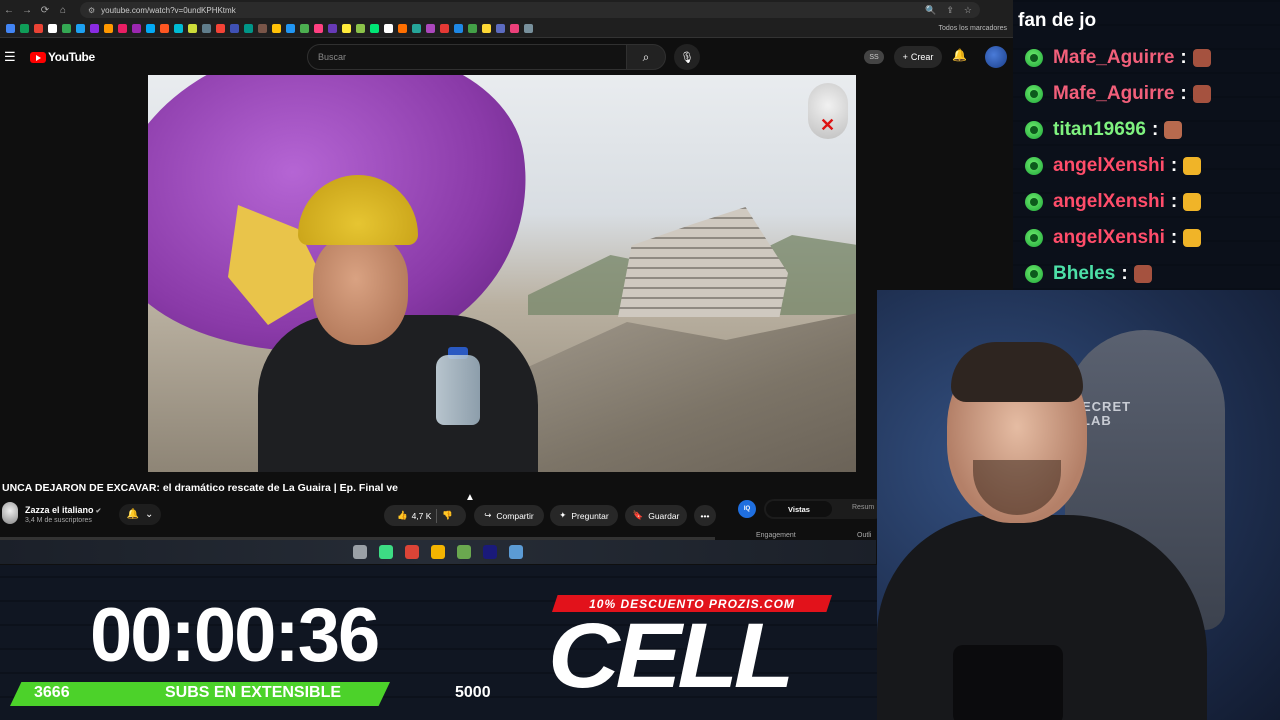  I want to click on extension-logo-icon: IQ, so click(747, 509).